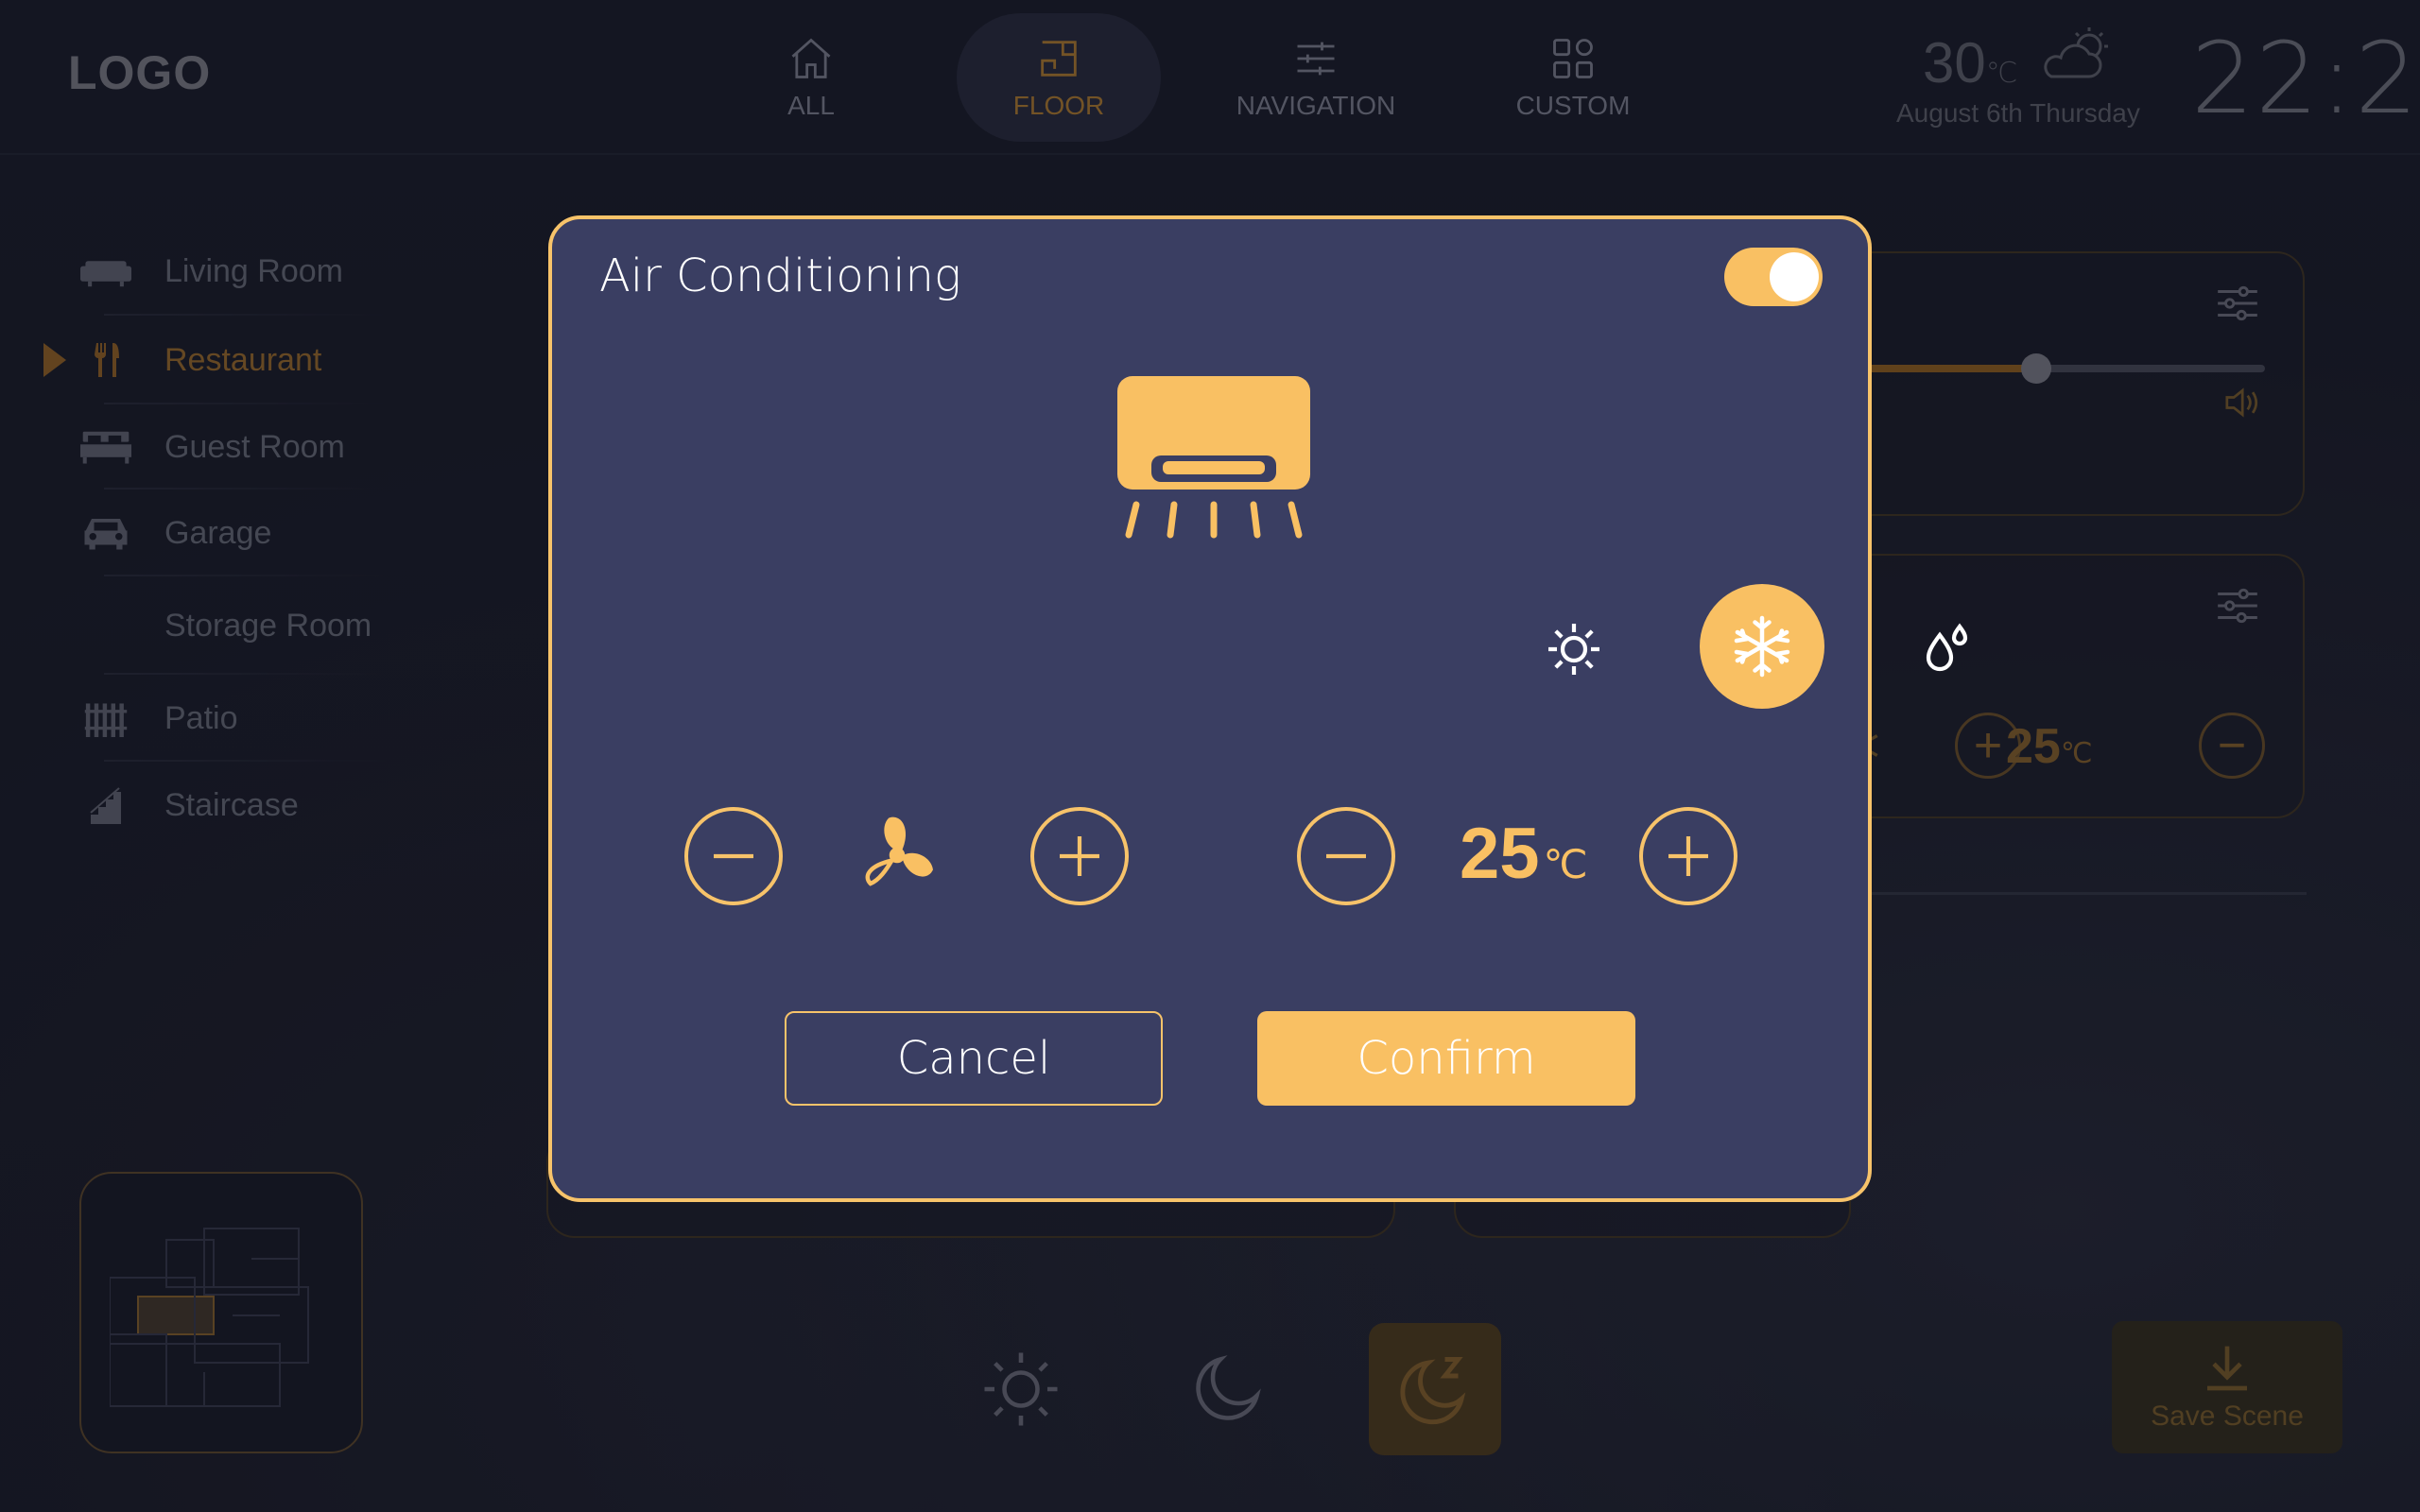 The image size is (2420, 1512). Describe the element at coordinates (780, 275) in the screenshot. I see `dialog-title: Air Conditioning` at that location.